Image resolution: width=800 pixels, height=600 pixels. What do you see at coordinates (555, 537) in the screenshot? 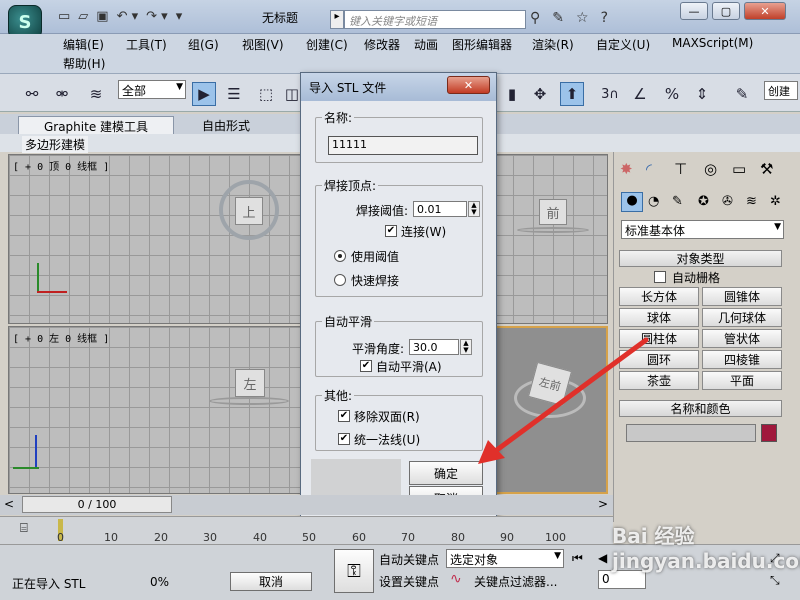
I see `tick-100: 100` at bounding box center [555, 537].